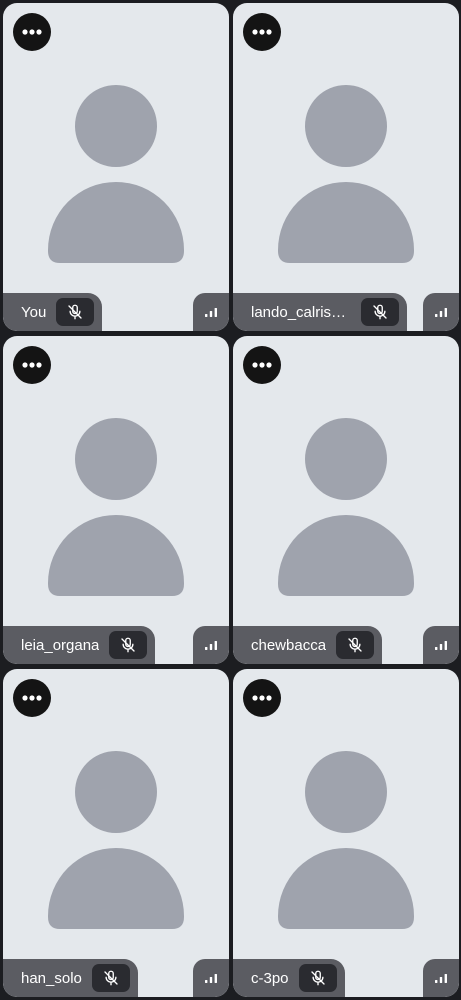 This screenshot has height=1000, width=461. I want to click on participant-name-bar: chewbacca, so click(308, 645).